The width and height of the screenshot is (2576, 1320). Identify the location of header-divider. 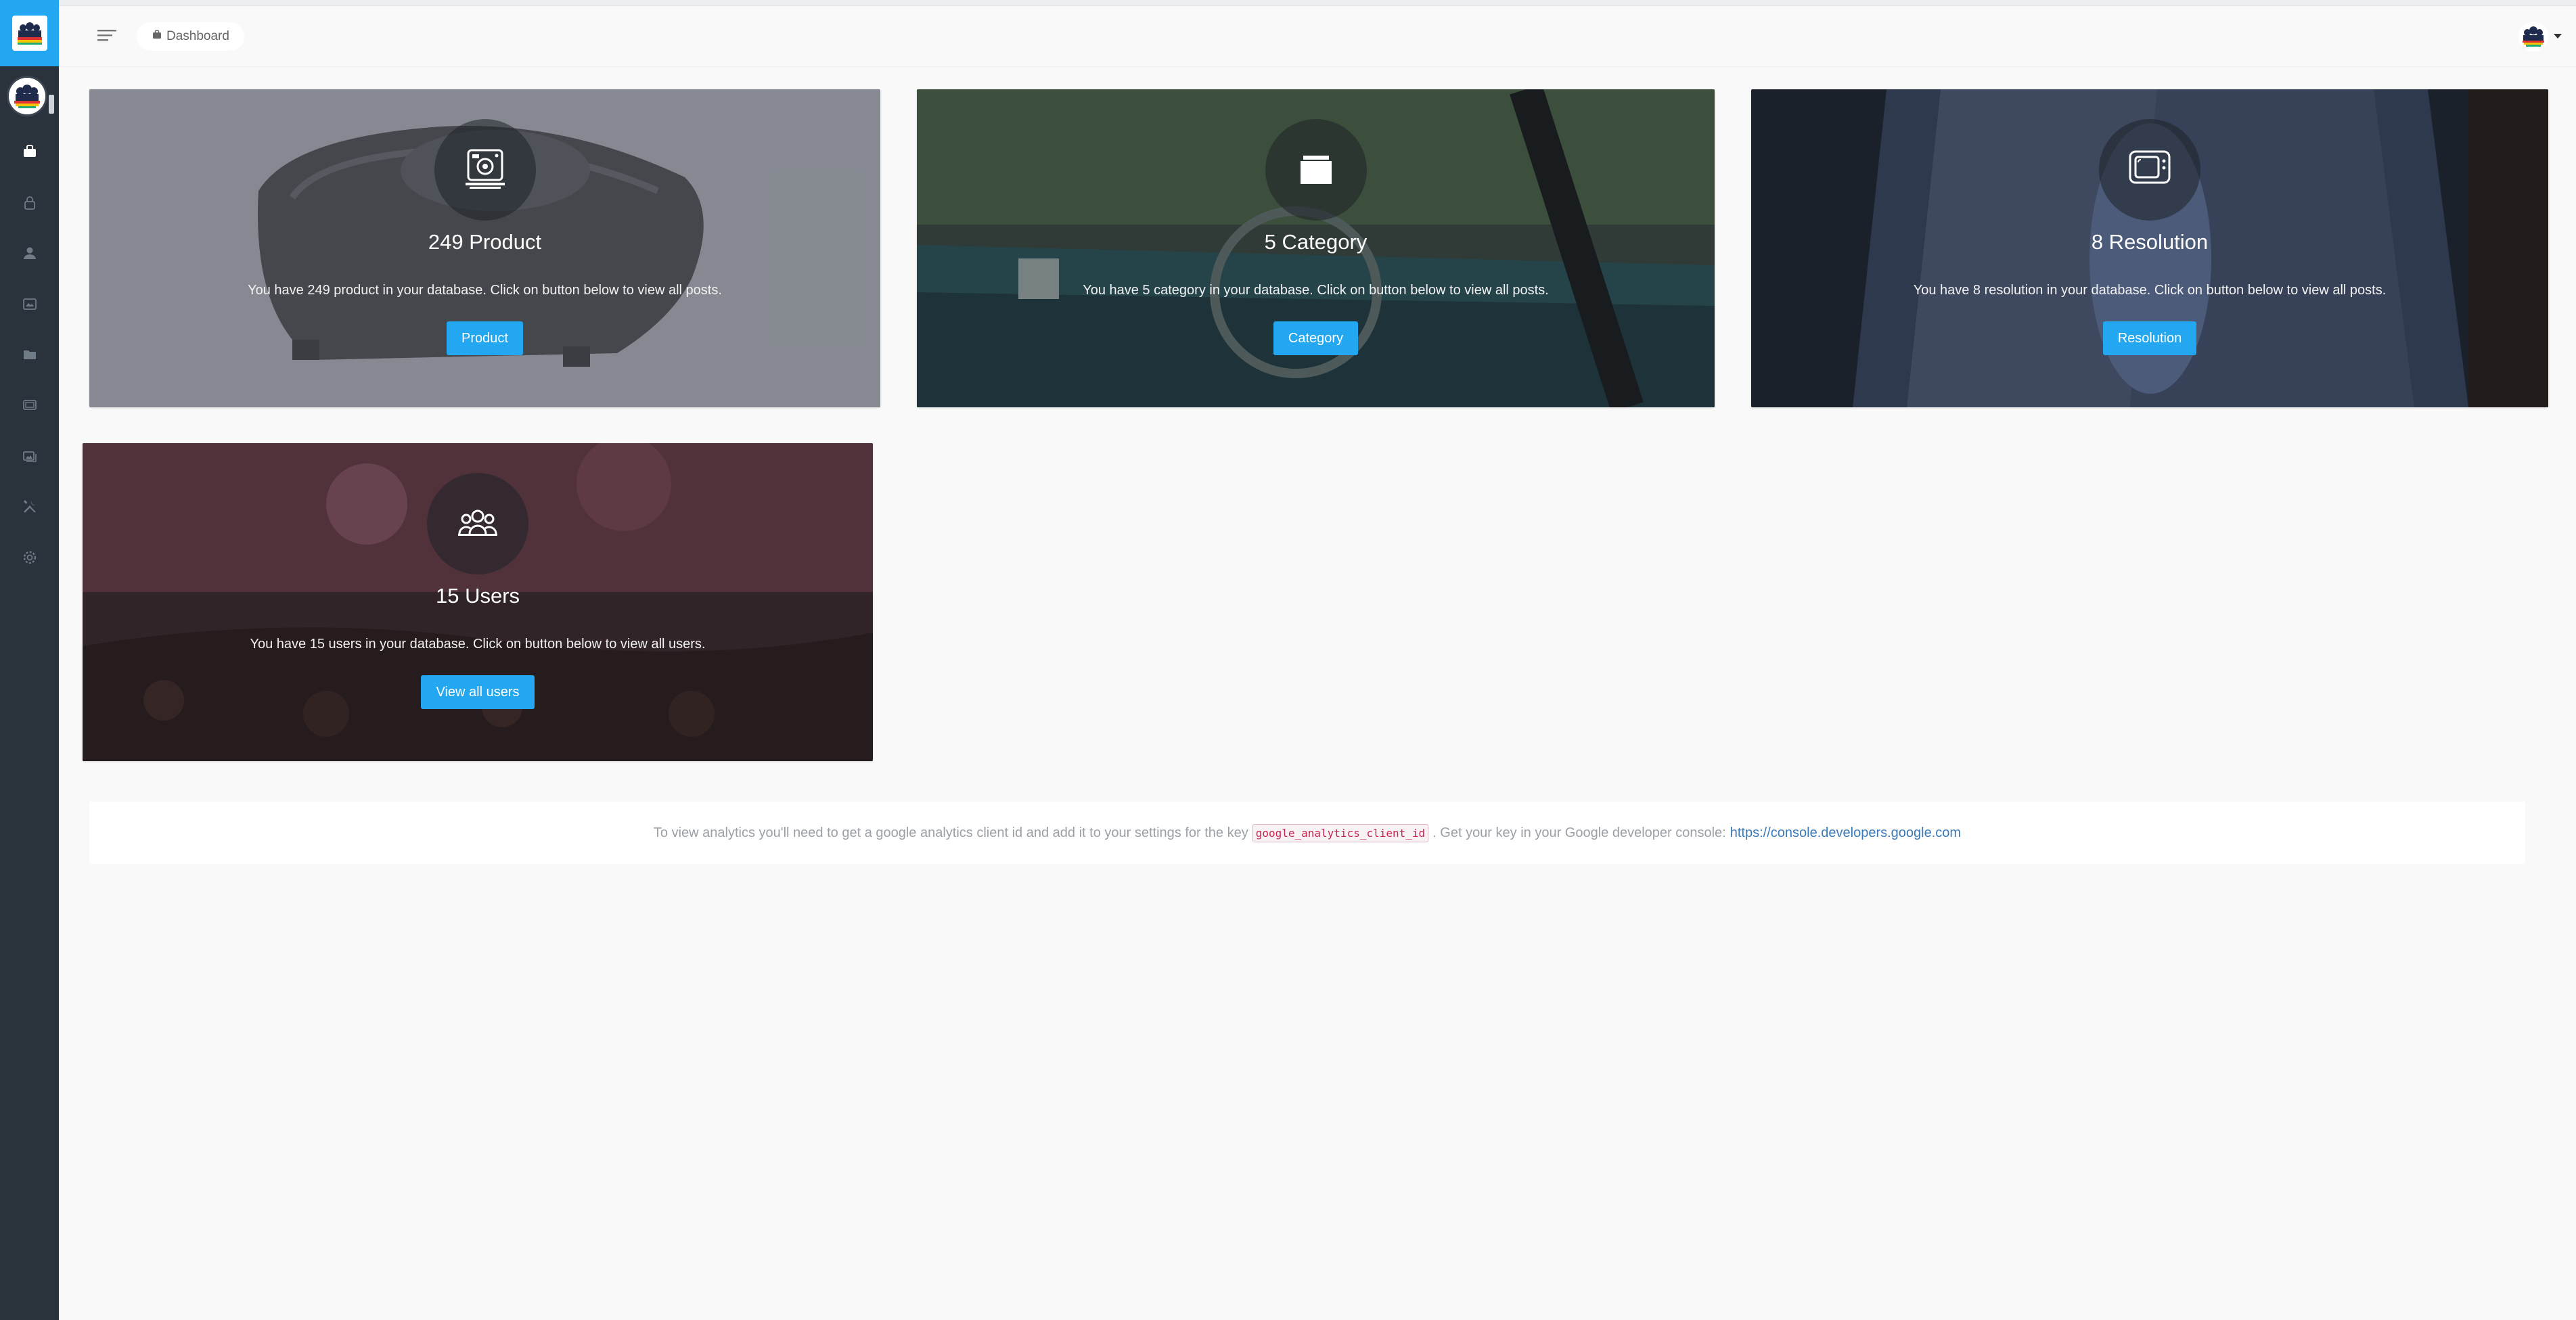
(1317, 66).